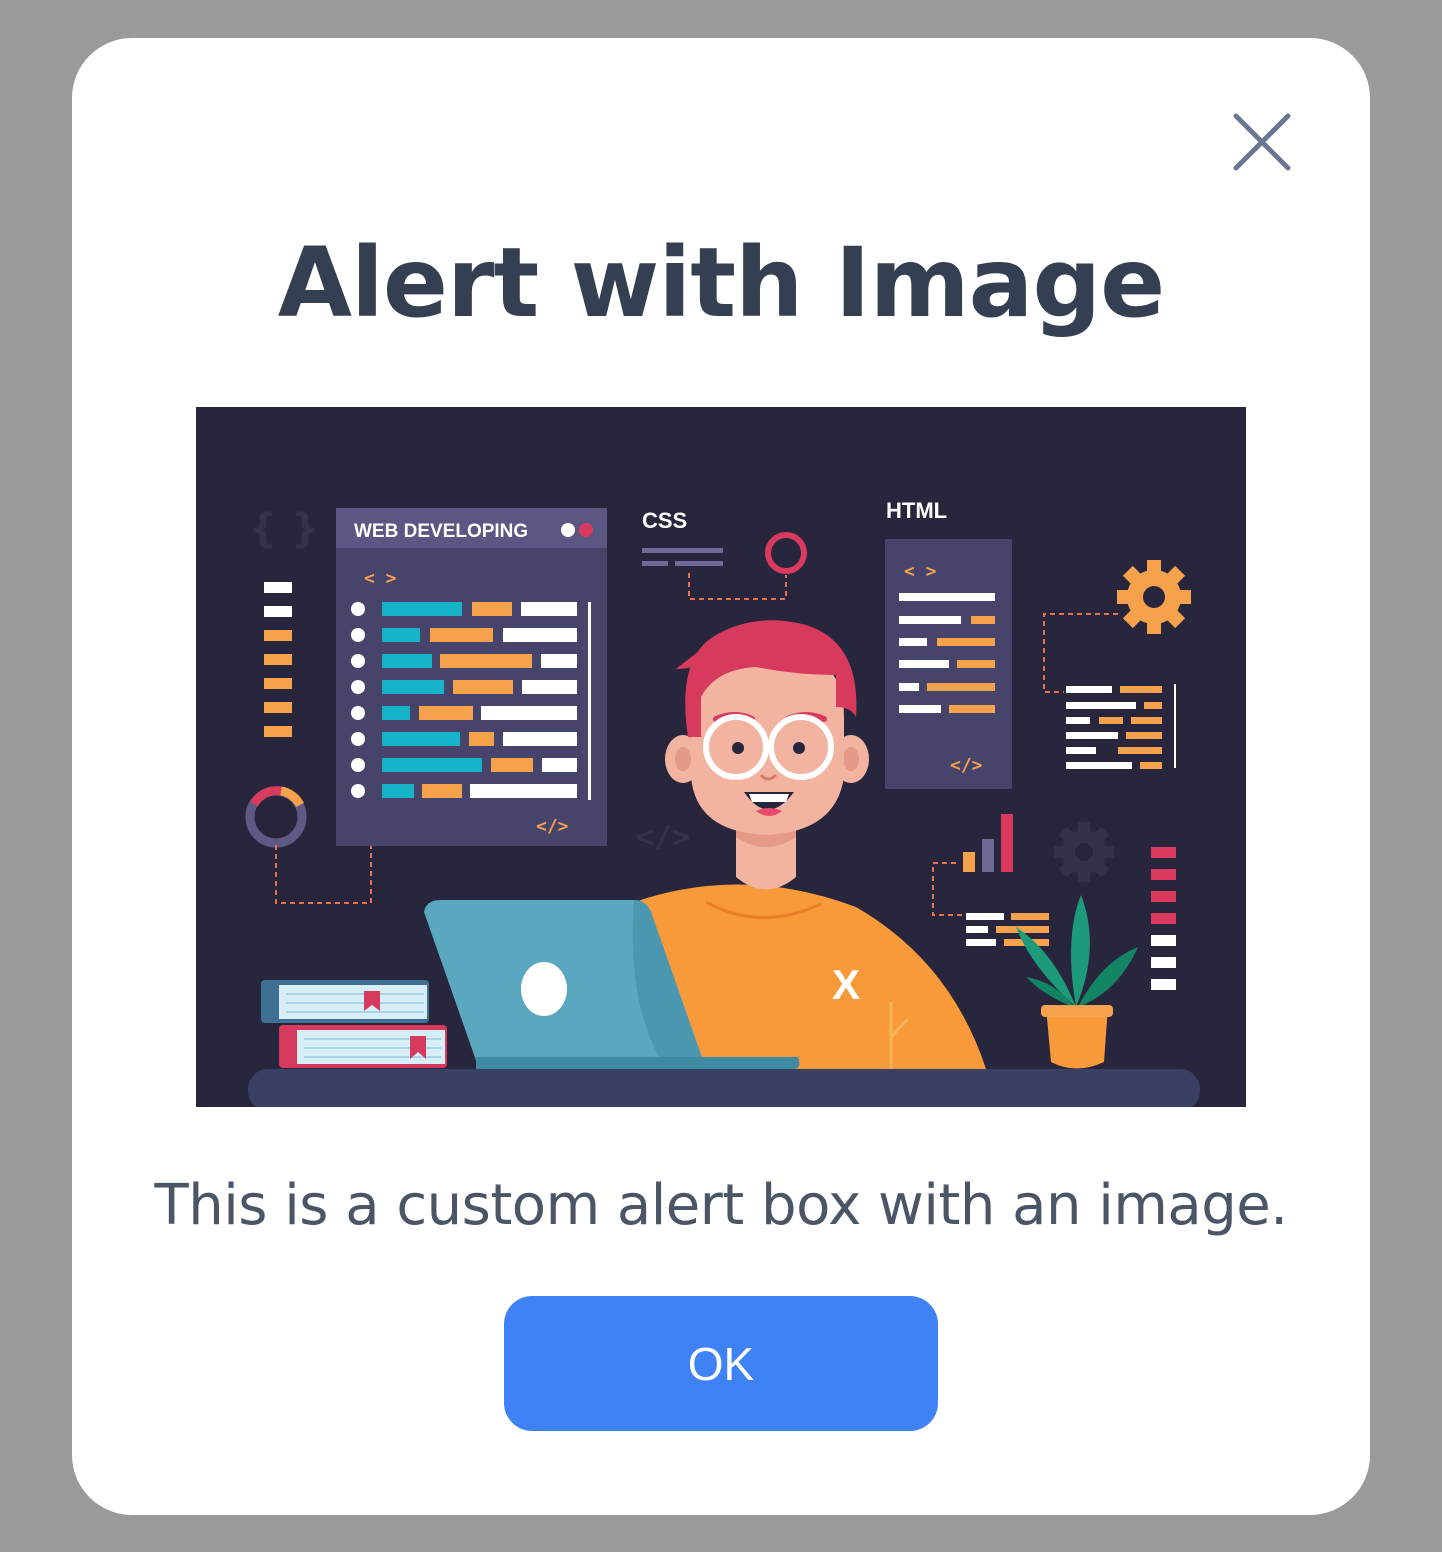 The width and height of the screenshot is (1442, 1552). Describe the element at coordinates (948, 643) in the screenshot. I see `html-window: HTML < > </>` at that location.